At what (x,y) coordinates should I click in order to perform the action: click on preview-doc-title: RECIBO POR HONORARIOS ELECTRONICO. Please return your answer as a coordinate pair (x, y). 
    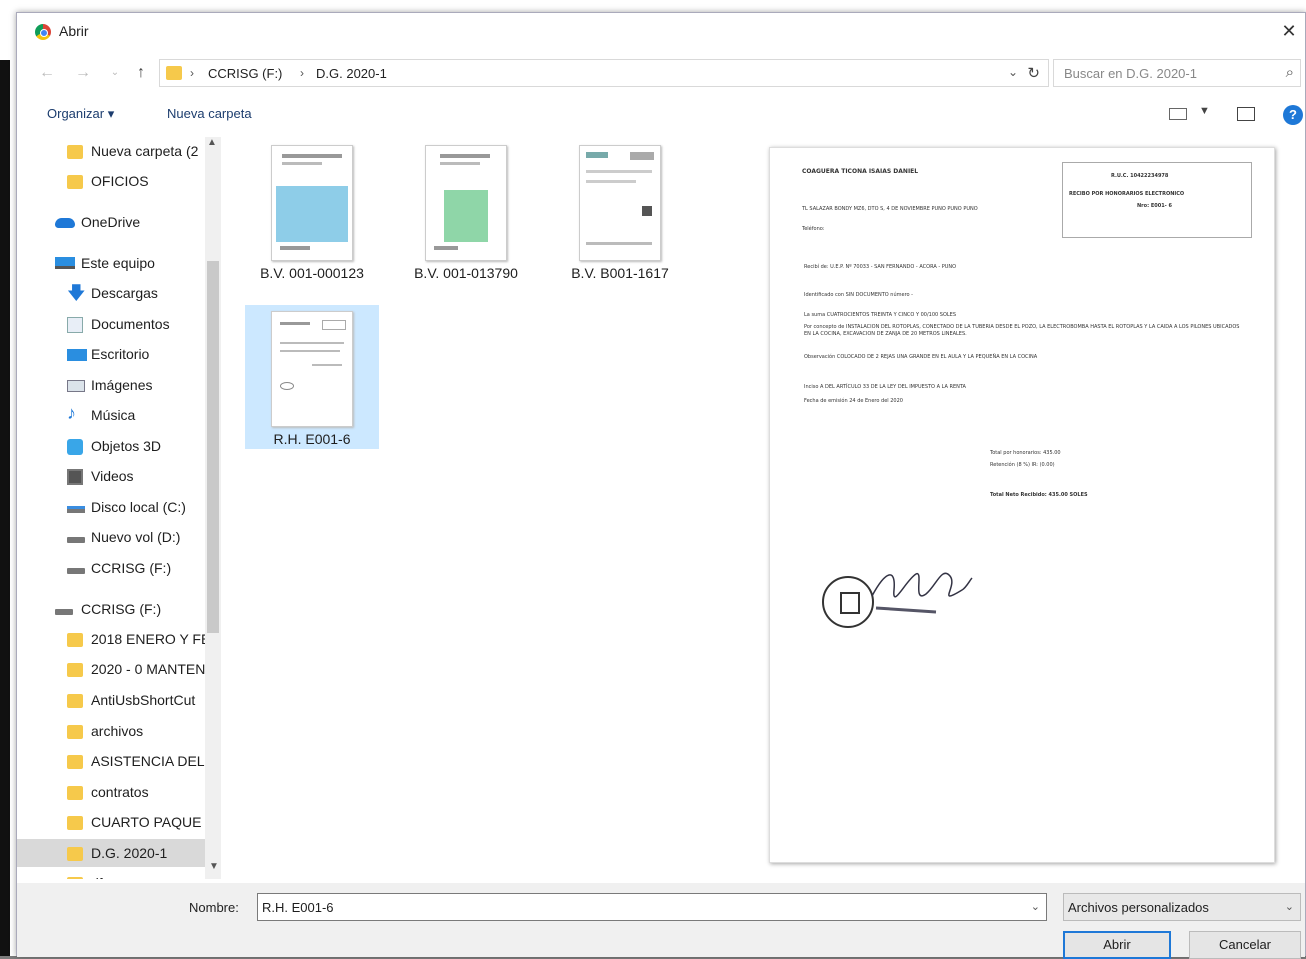
    Looking at the image, I should click on (1127, 194).